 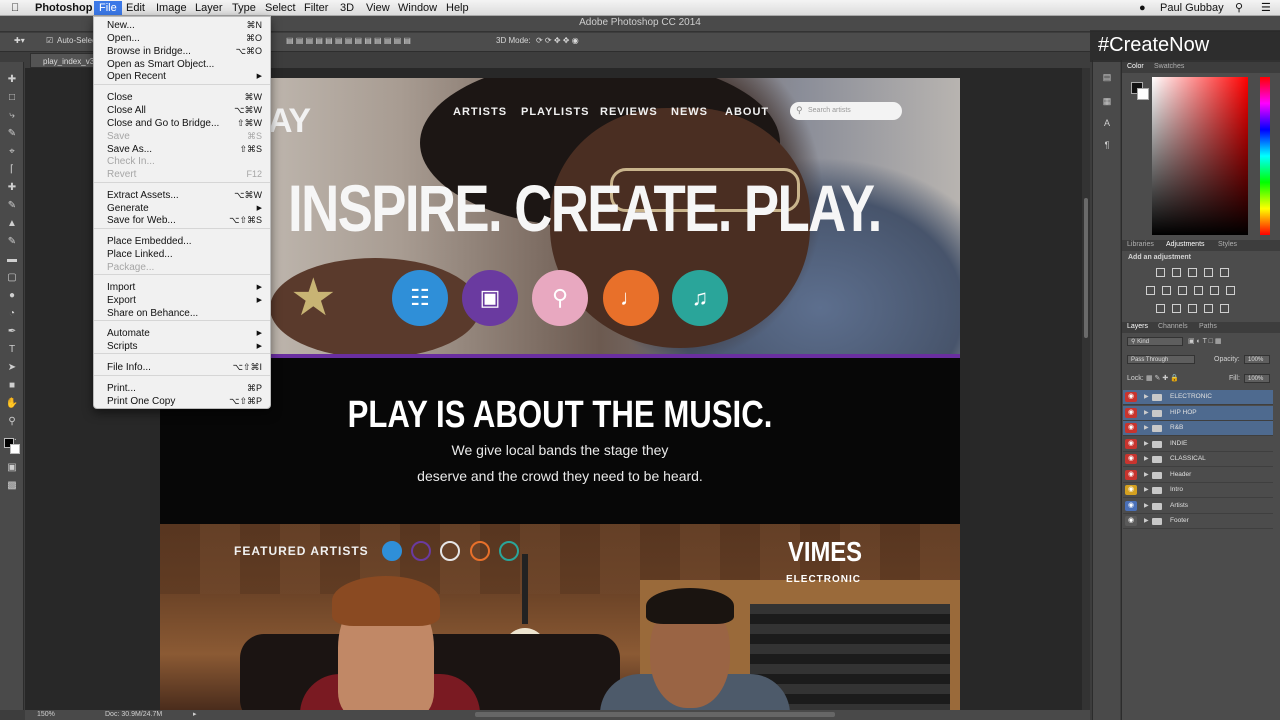 I want to click on layer-row-header: ◉ ▶ Header, so click(x=1198, y=475).